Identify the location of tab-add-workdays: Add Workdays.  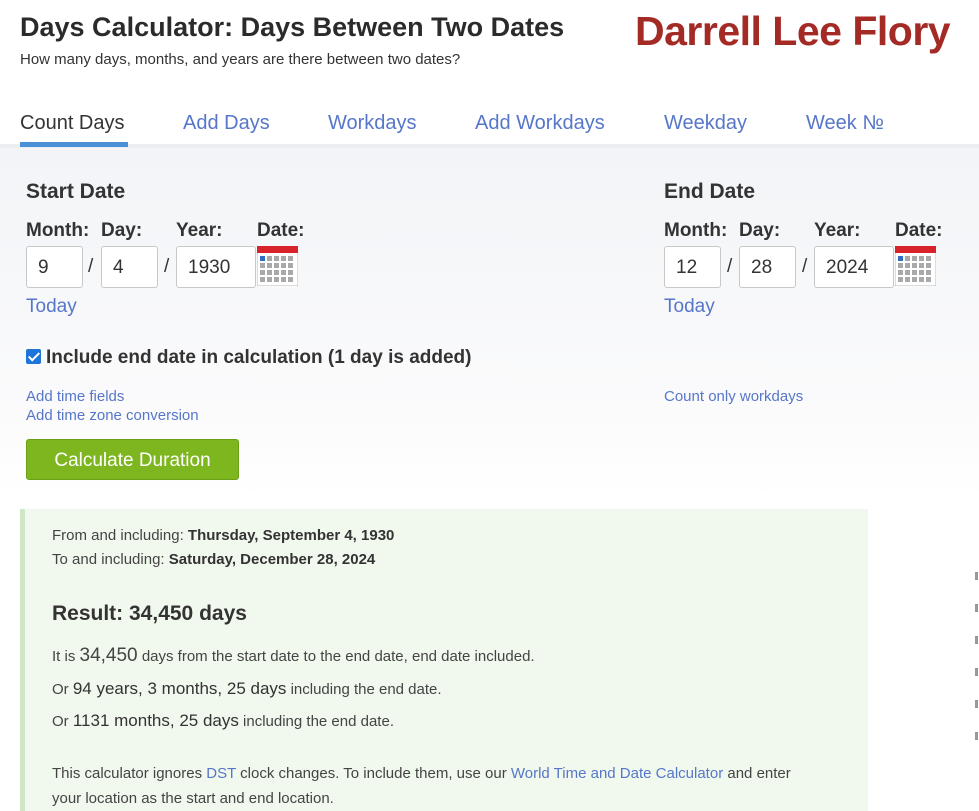
(540, 123).